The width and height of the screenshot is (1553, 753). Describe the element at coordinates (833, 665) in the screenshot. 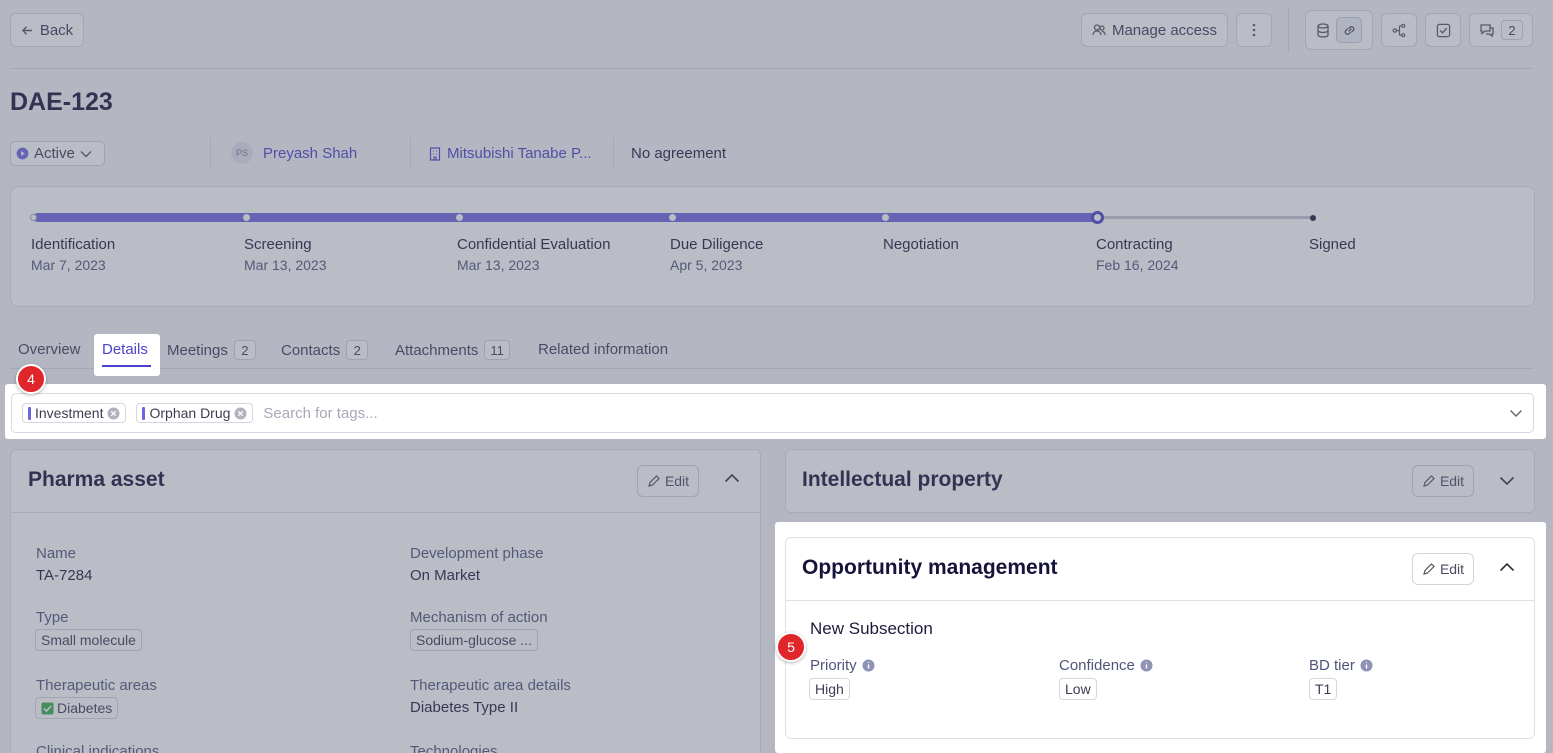

I see `field-label: Priority` at that location.